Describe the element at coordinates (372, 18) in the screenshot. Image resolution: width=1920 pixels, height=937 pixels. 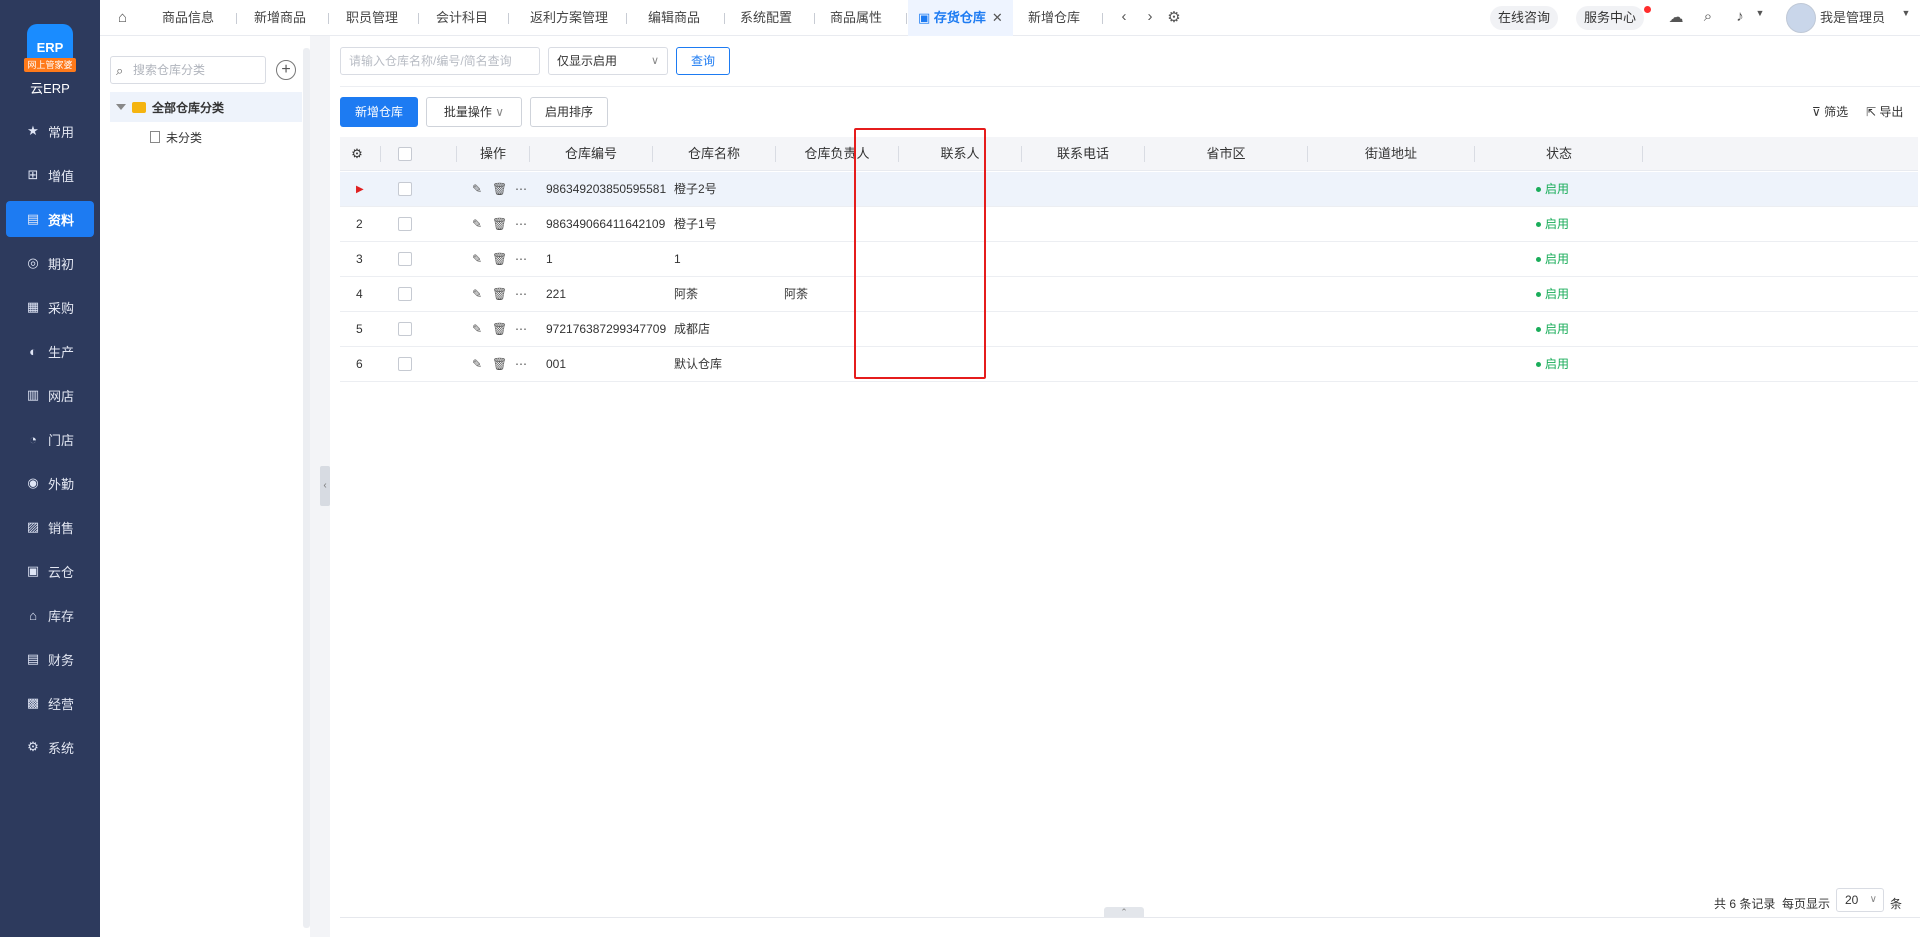
I see `tab-staff: 职员管理` at that location.